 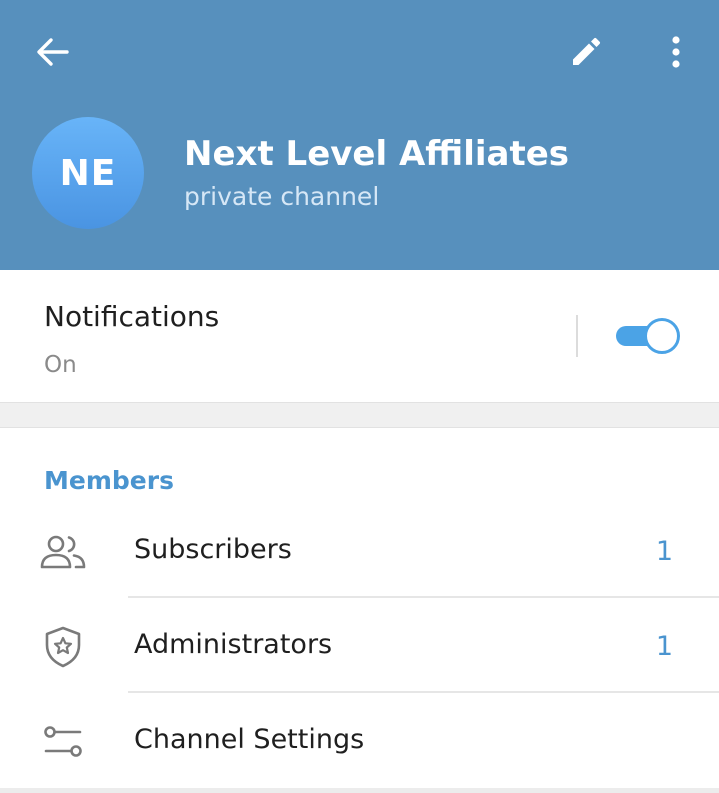 I want to click on edit-pencil-icon, so click(x=587, y=51).